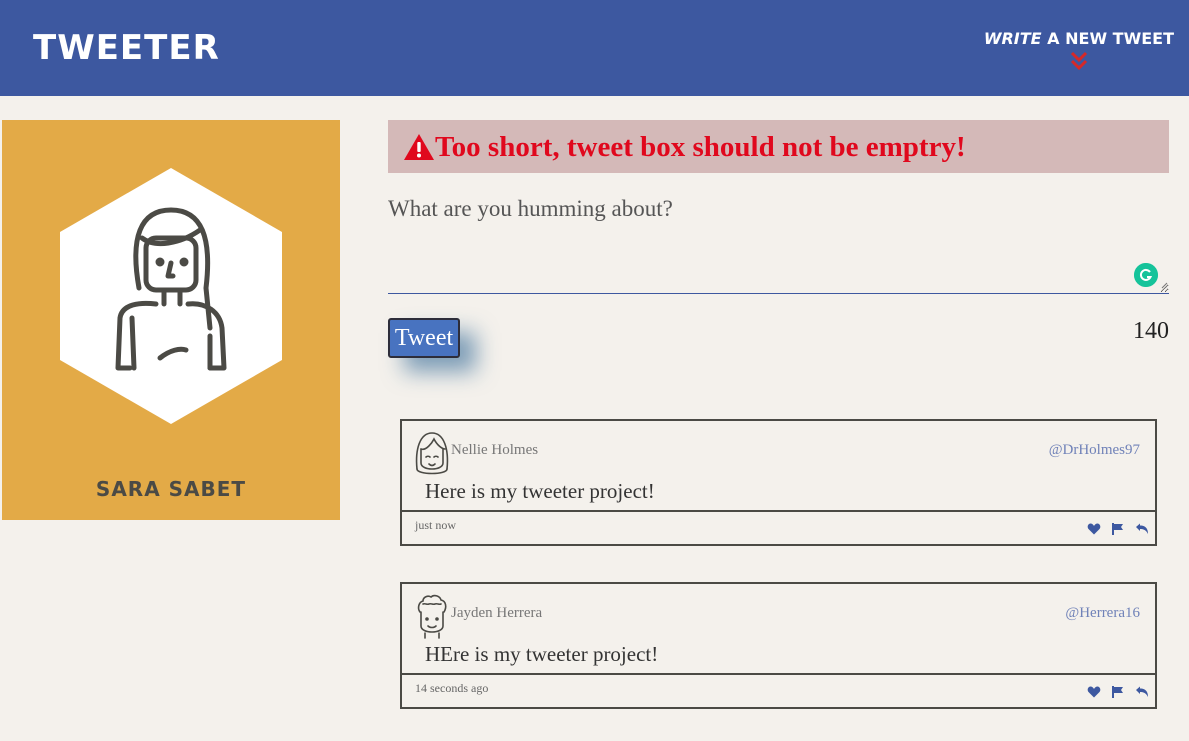  I want to click on tweet-timestamp: 14 seconds ago, so click(452, 688).